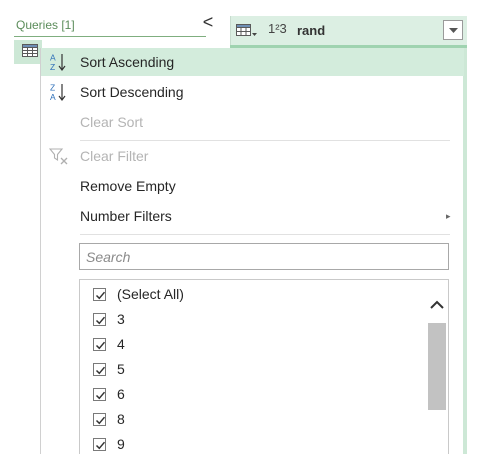 The image size is (503, 454). Describe the element at coordinates (252, 419) in the screenshot. I see `checklist-item: 8` at that location.